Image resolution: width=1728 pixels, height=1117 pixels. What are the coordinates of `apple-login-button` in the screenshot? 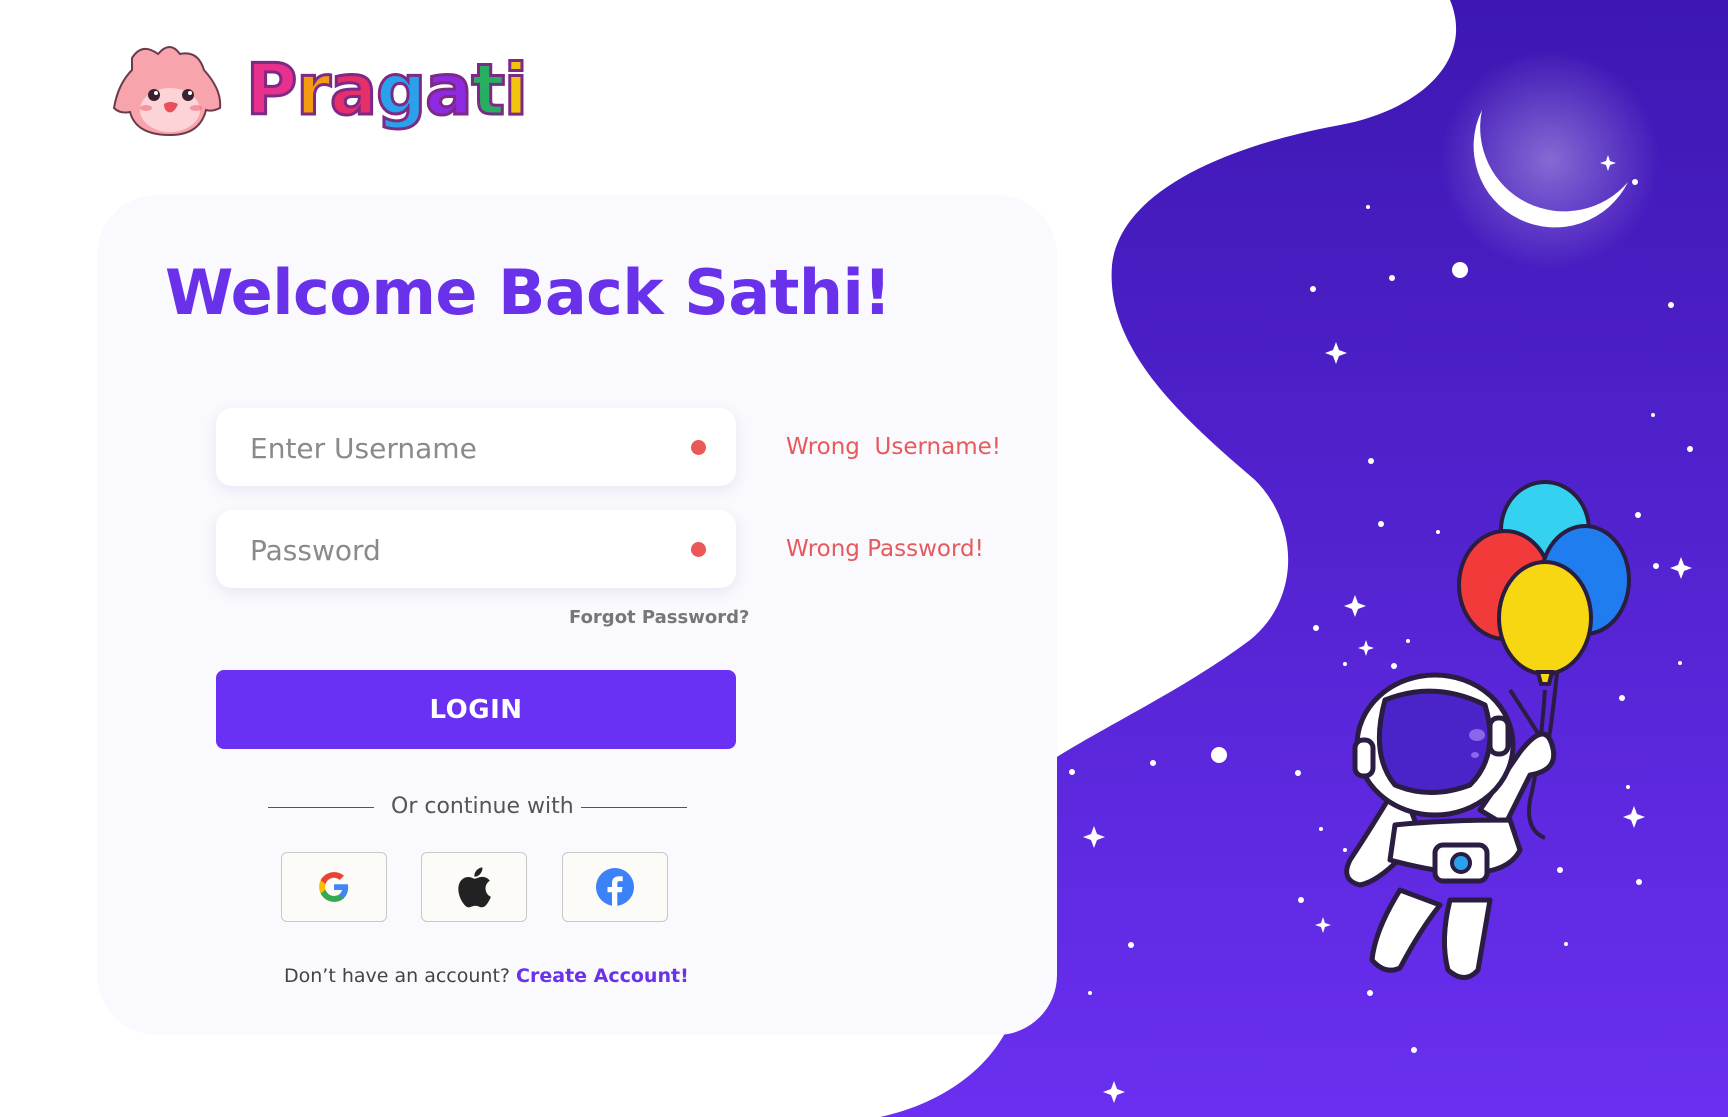 It's located at (474, 887).